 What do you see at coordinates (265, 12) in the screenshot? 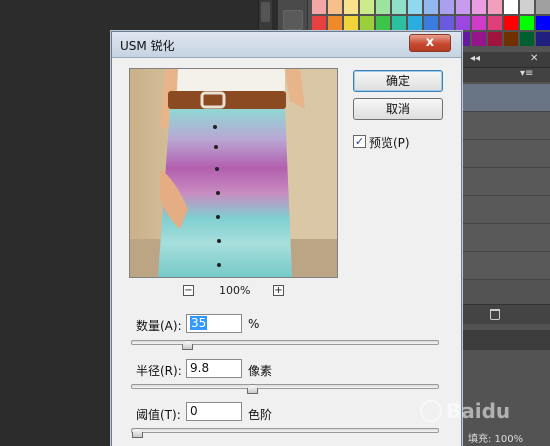
I see `scrollbar-thumb` at bounding box center [265, 12].